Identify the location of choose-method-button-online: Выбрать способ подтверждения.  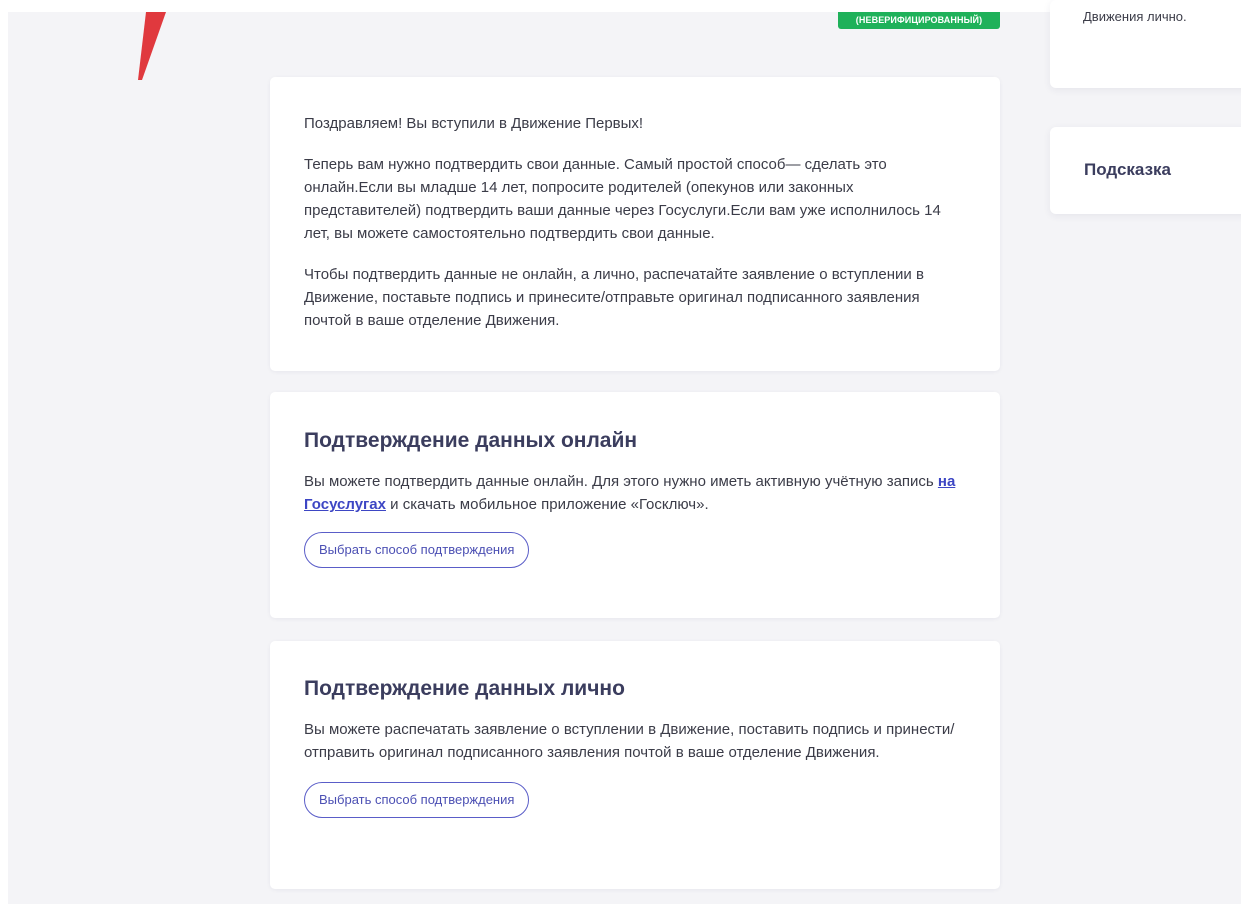
(417, 550).